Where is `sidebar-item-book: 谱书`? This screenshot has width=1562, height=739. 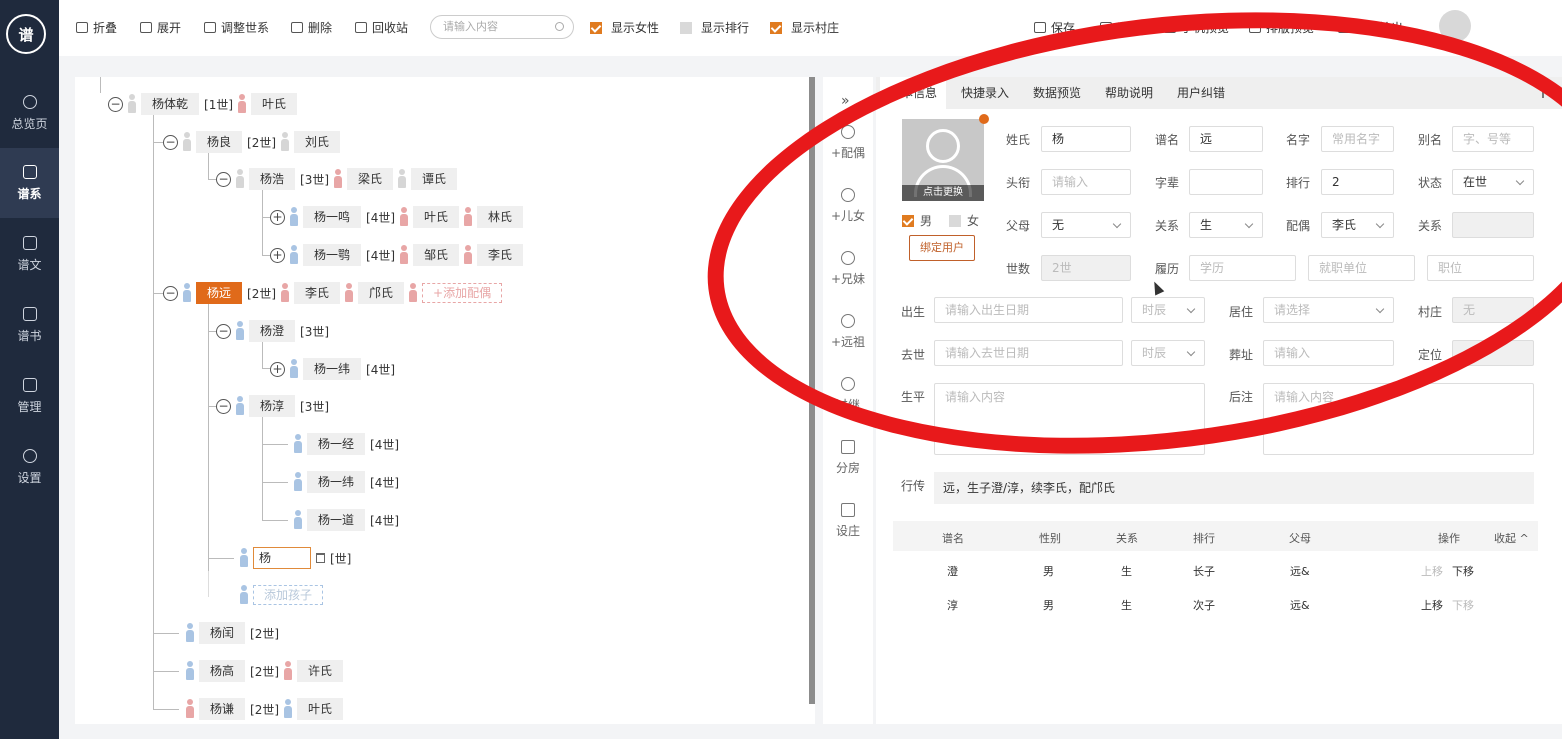
sidebar-item-book: 谱书 is located at coordinates (29, 325).